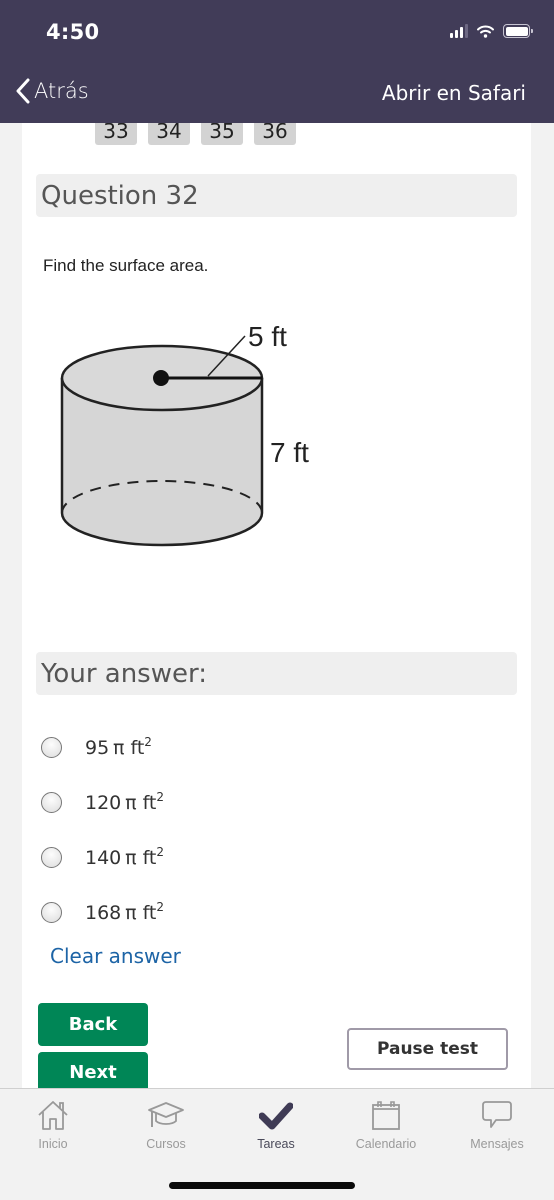 The height and width of the screenshot is (1200, 554). Describe the element at coordinates (485, 31) in the screenshot. I see `wifi-icon` at that location.